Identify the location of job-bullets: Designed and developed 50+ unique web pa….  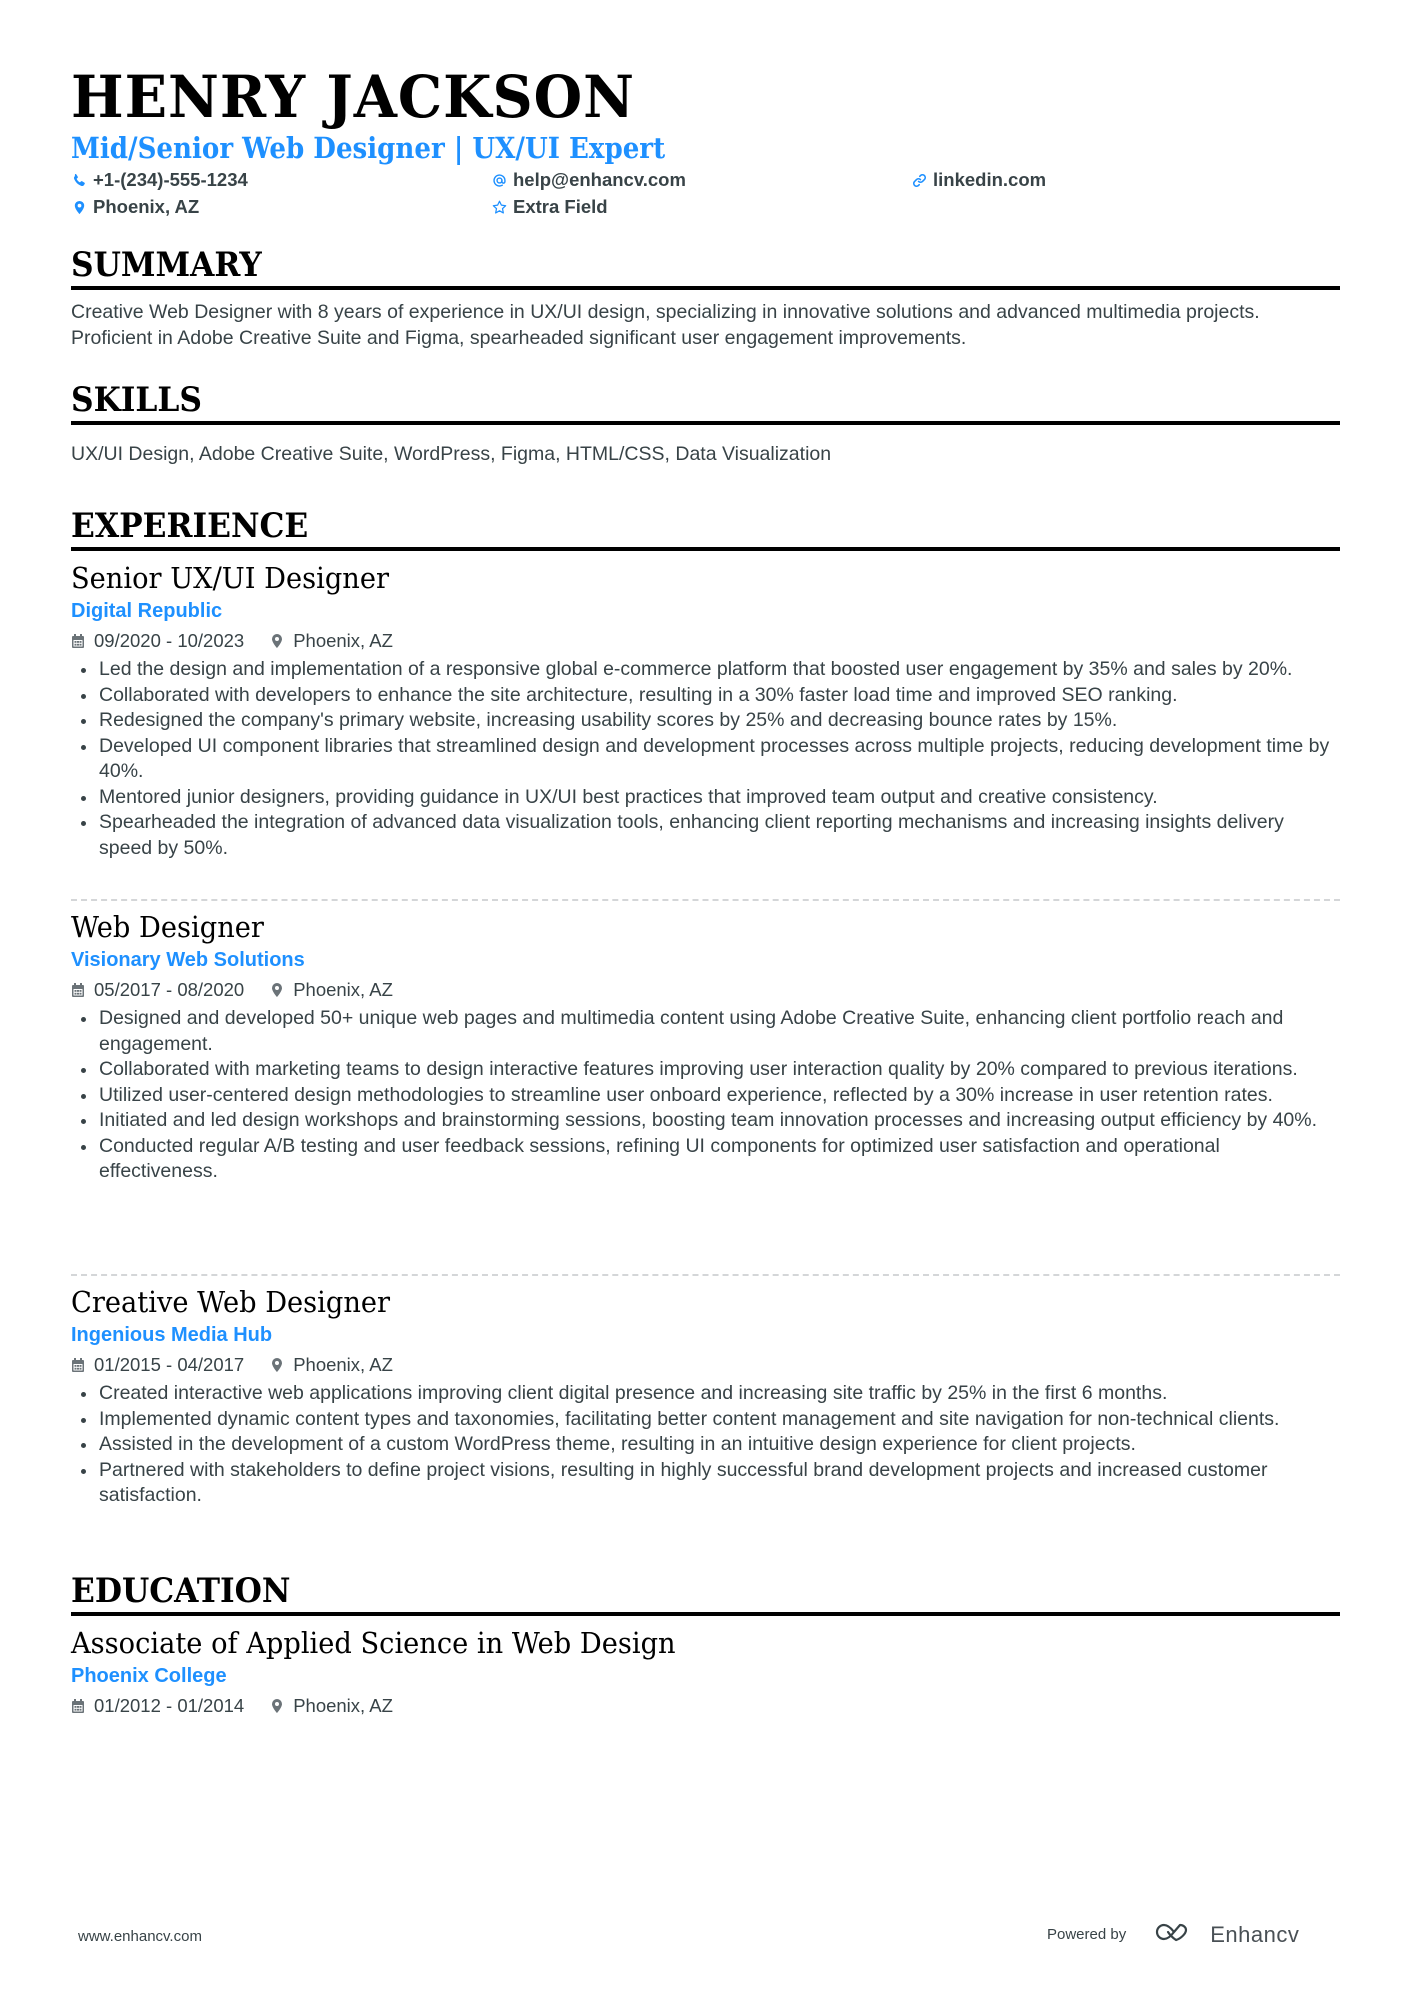
(705, 1095).